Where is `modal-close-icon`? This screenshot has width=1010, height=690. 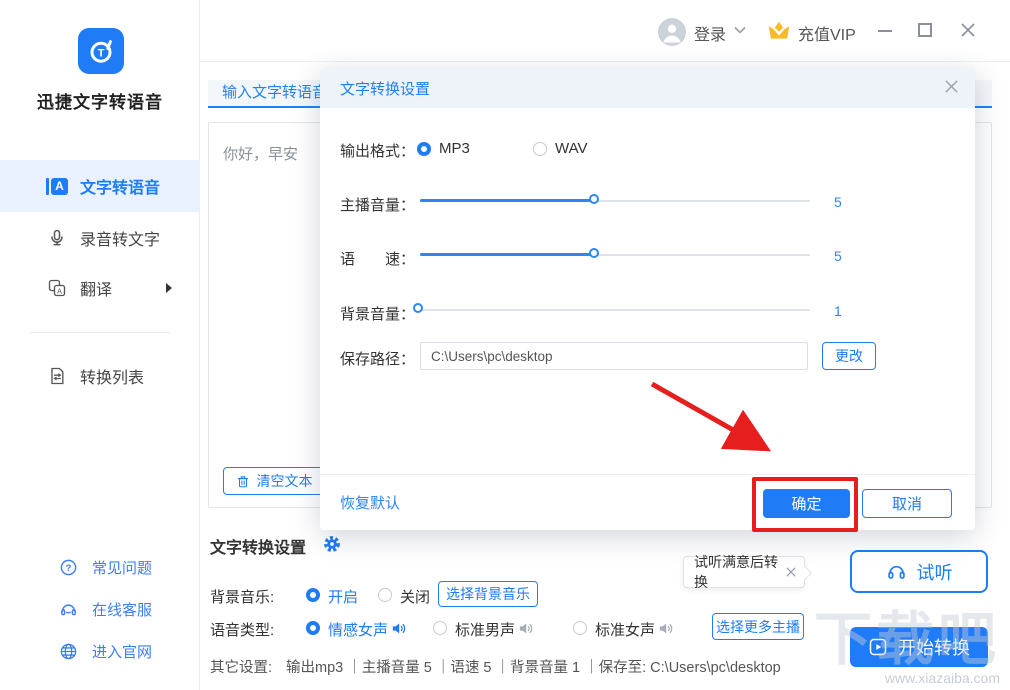
modal-close-icon is located at coordinates (951, 86).